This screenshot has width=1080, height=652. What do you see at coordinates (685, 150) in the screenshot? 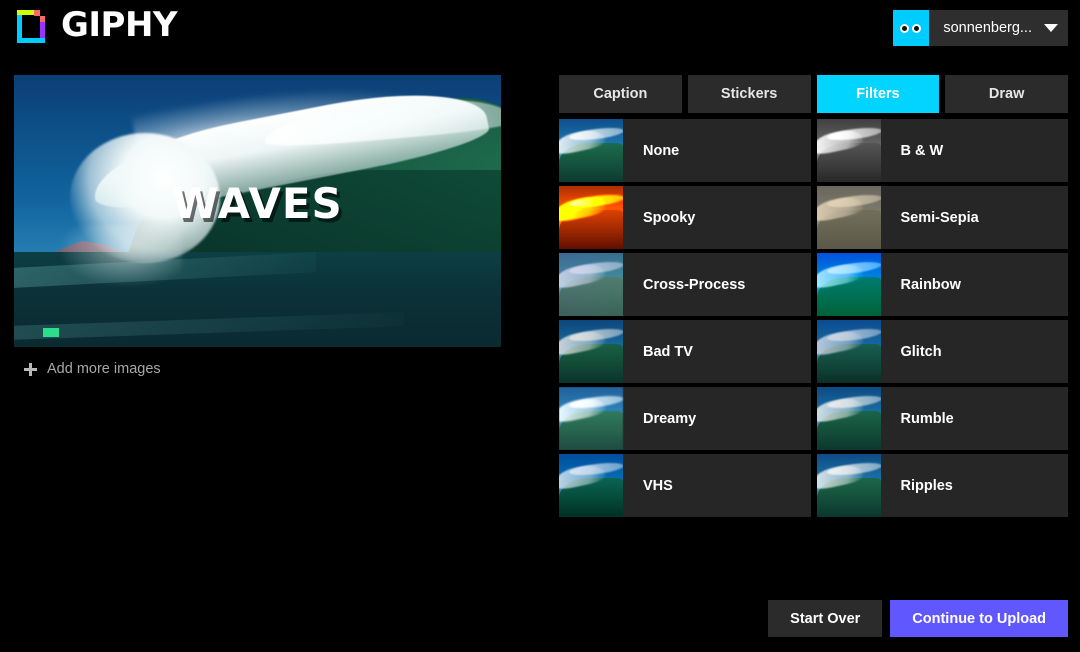
I see `filter-row: None` at bounding box center [685, 150].